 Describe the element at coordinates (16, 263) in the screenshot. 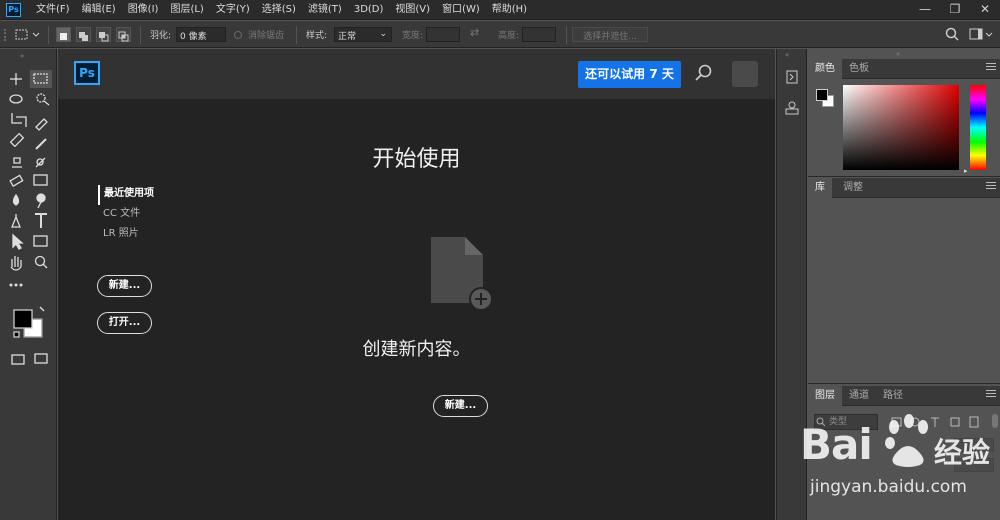

I see `hand-tool-icon` at that location.